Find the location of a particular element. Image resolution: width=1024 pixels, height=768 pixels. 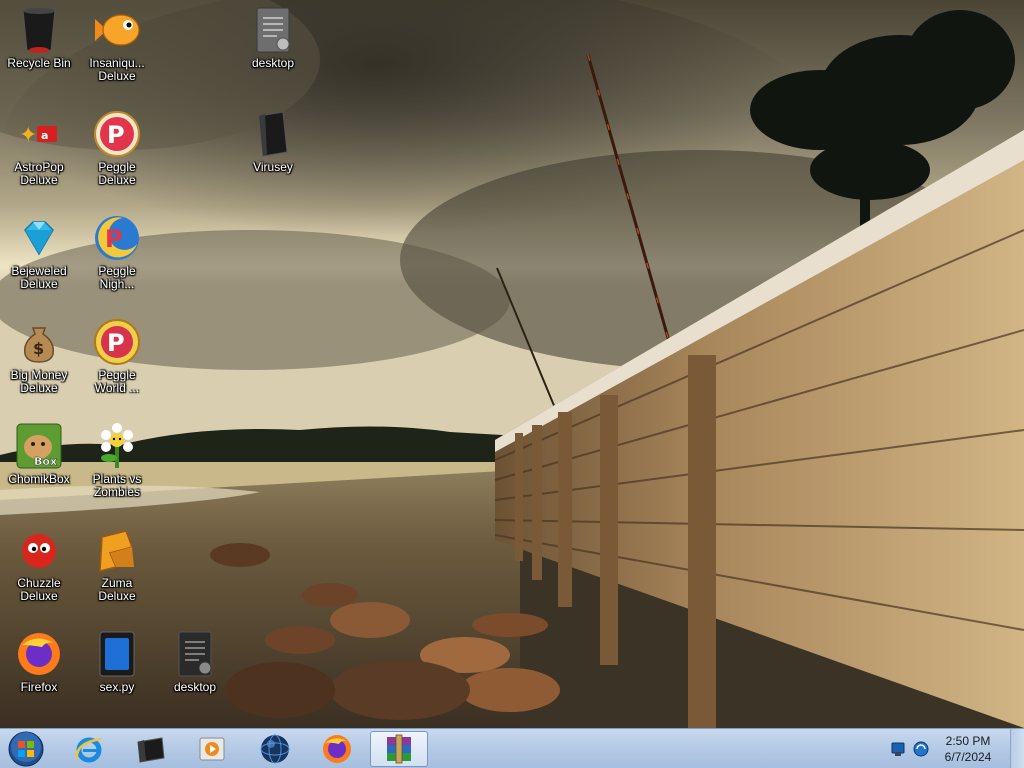

network-icon is located at coordinates (899, 749).